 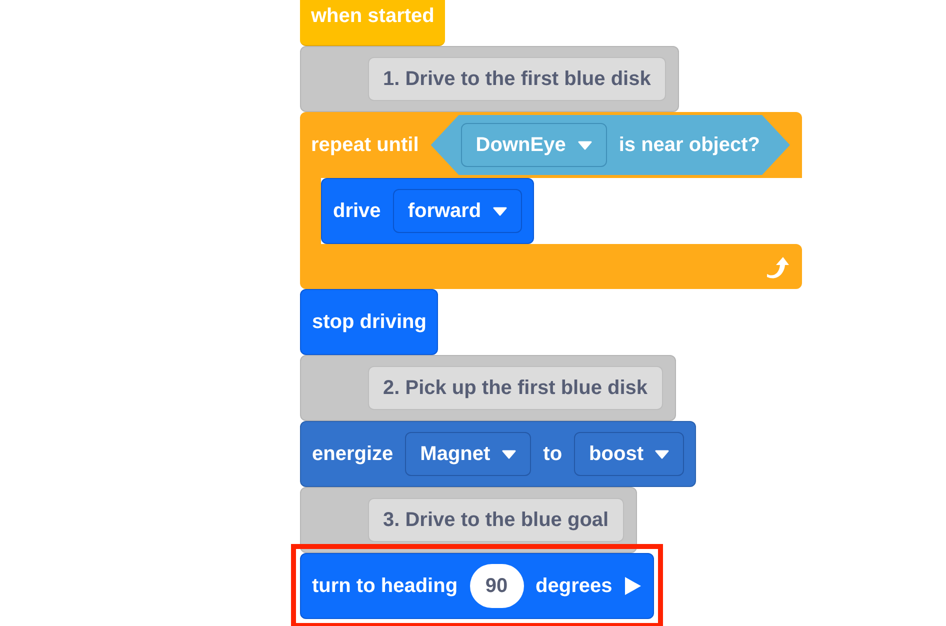 I want to click on magnet-block: energize Magnet to boost, so click(x=498, y=454).